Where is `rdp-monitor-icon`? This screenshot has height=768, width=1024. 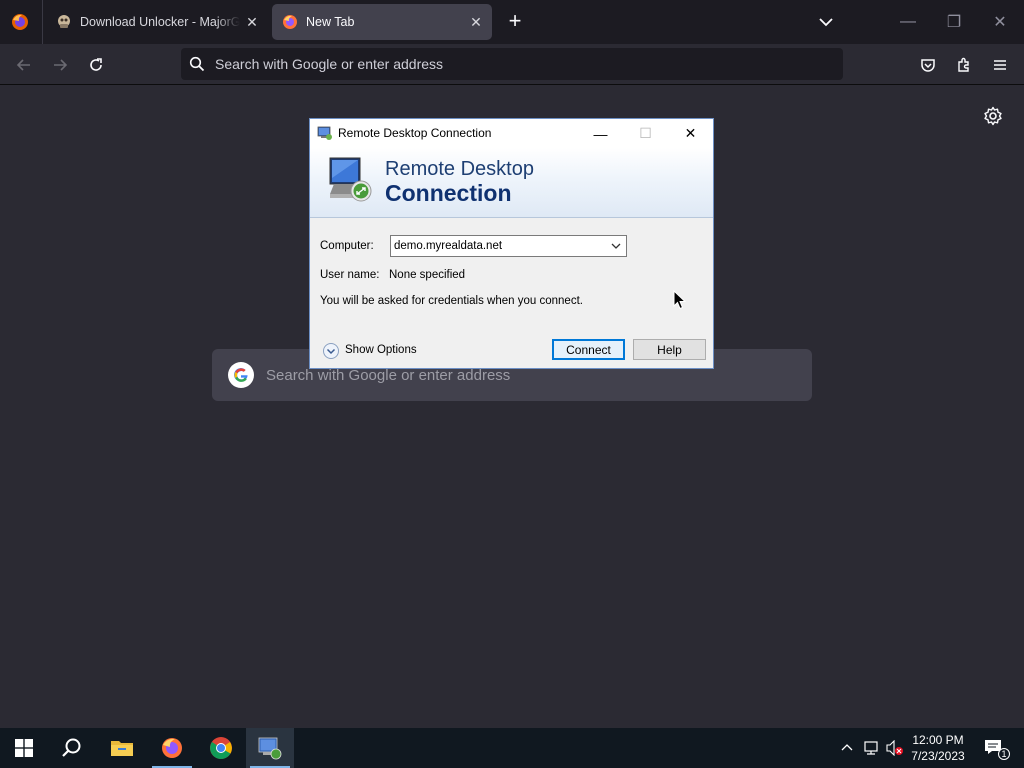 rdp-monitor-icon is located at coordinates (350, 179).